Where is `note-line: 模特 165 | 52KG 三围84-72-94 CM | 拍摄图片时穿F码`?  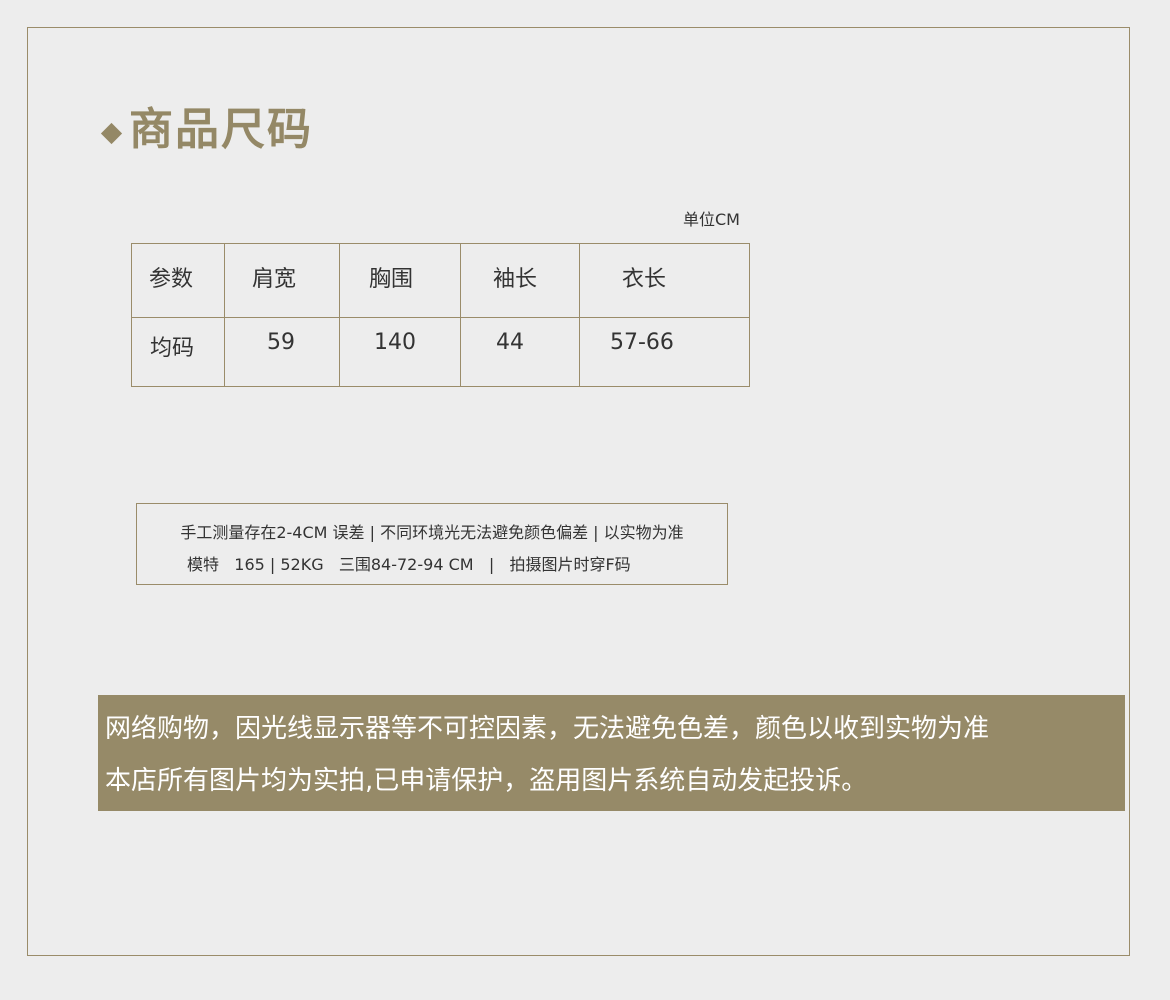
note-line: 模特 165 | 52KG 三围84-72-94 CM | 拍摄图片时穿F码 is located at coordinates (409, 564).